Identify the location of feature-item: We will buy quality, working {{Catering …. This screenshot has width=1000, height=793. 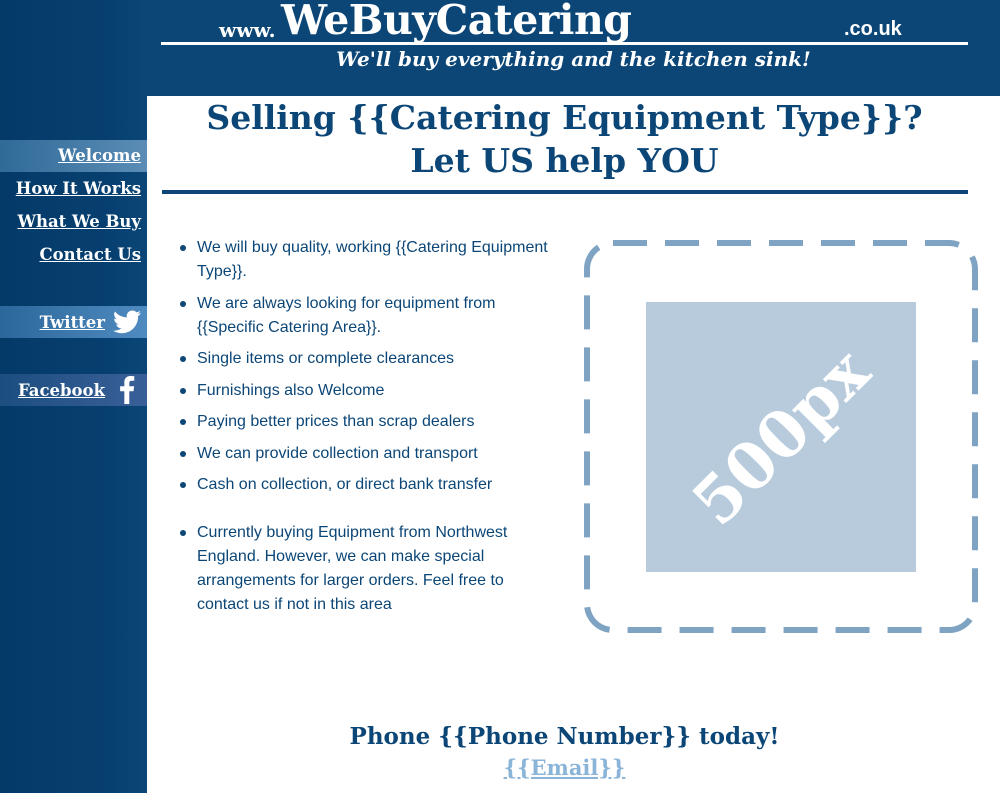
(364, 260).